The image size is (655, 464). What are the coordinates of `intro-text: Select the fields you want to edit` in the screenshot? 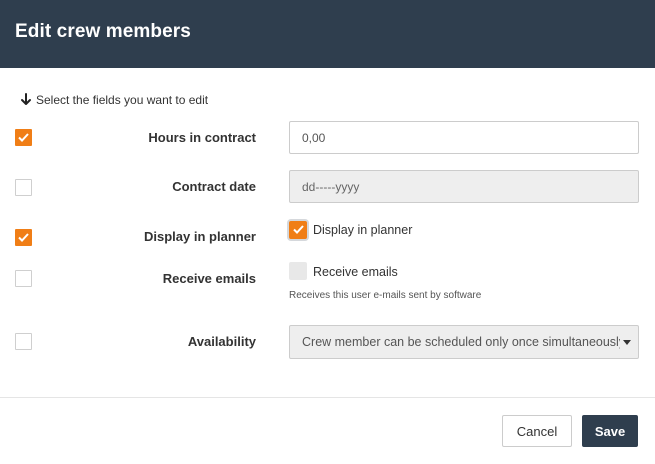 It's located at (122, 100).